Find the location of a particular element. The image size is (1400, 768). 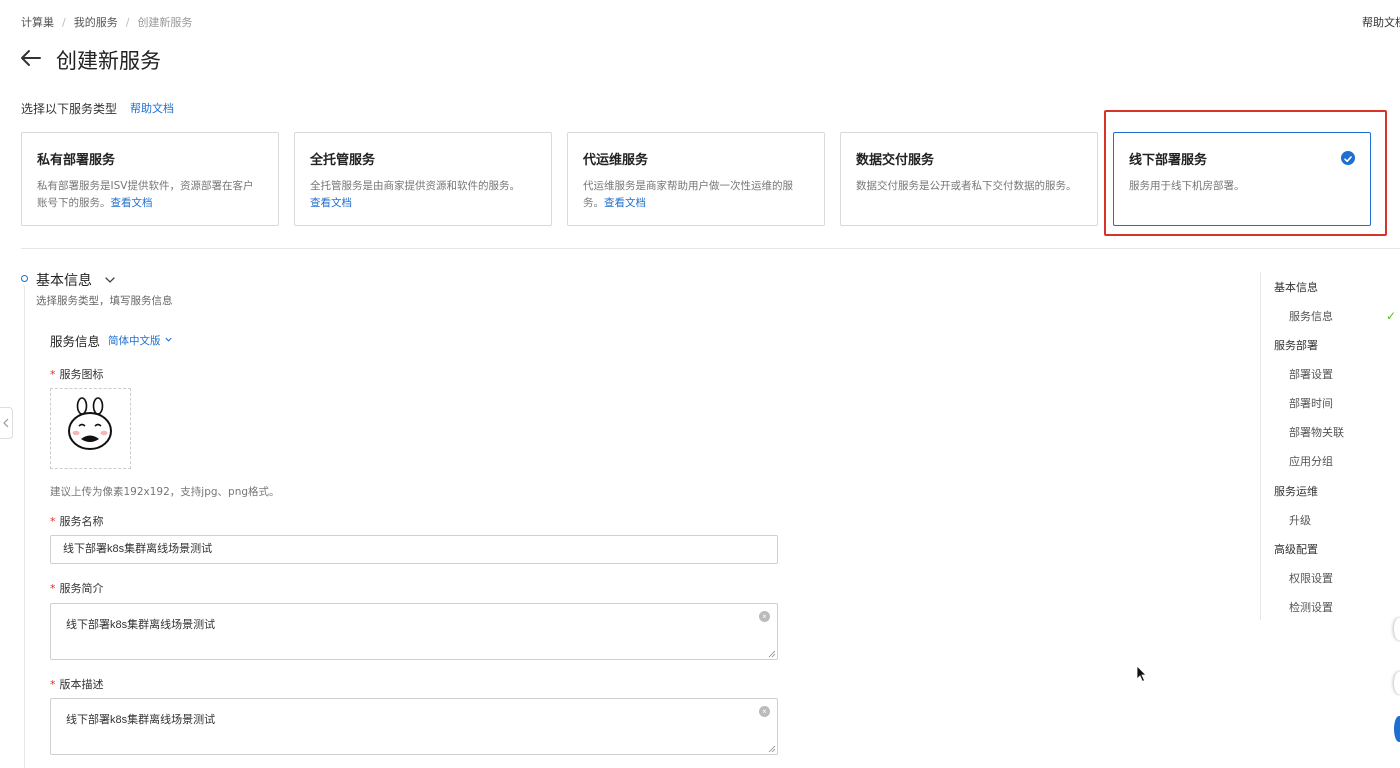

service-name-input: 线下部署k8s集群离线场景测试 is located at coordinates (414, 549).